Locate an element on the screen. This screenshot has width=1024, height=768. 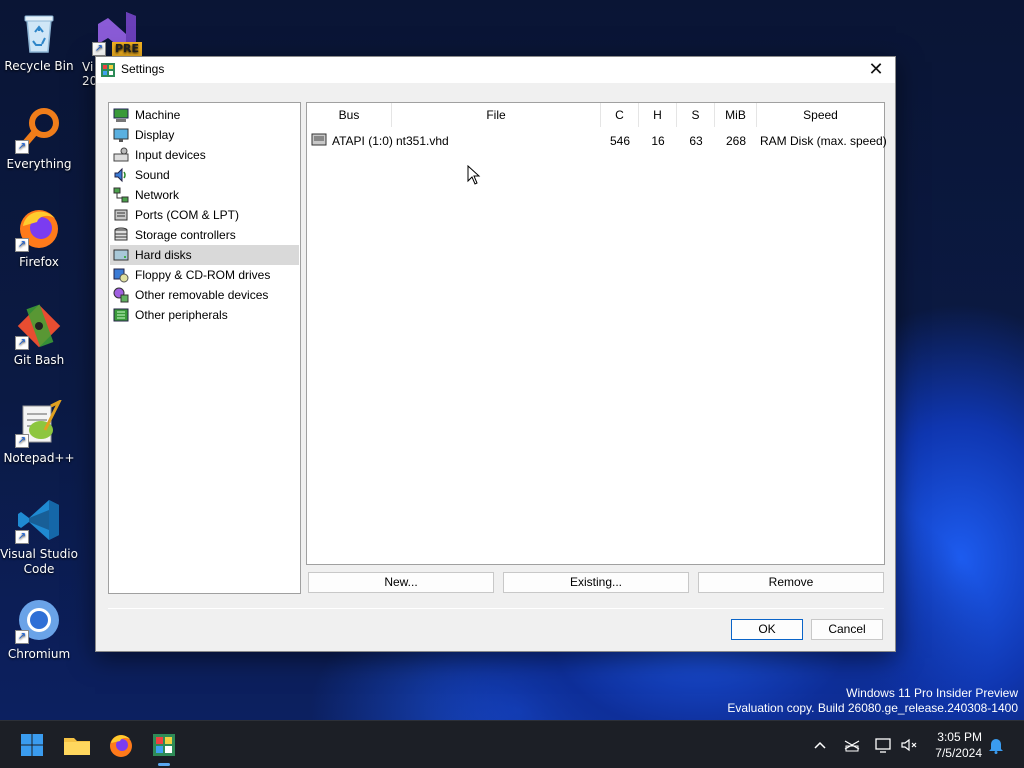
category-network: Network is located at coordinates (204, 195).